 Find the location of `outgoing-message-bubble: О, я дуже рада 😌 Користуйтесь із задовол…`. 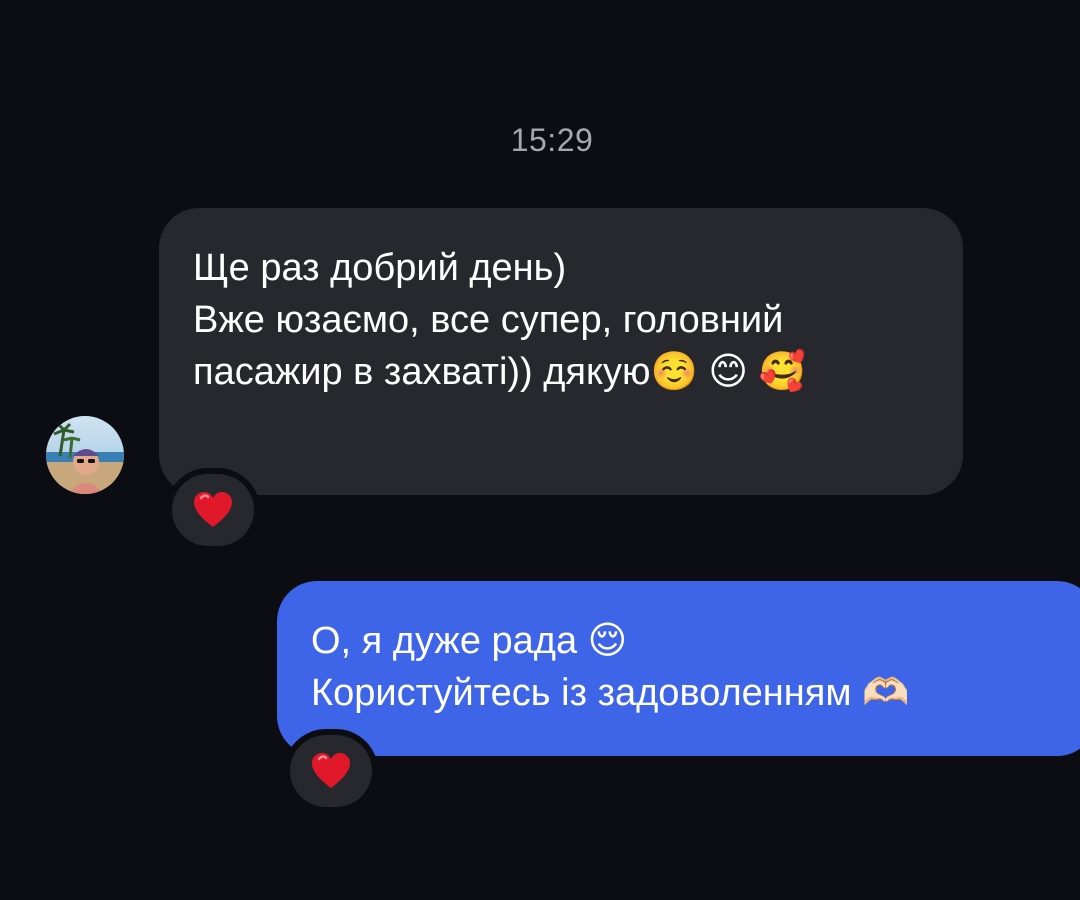

outgoing-message-bubble: О, я дуже рада 😌 Користуйтесь із задовол… is located at coordinates (678, 668).